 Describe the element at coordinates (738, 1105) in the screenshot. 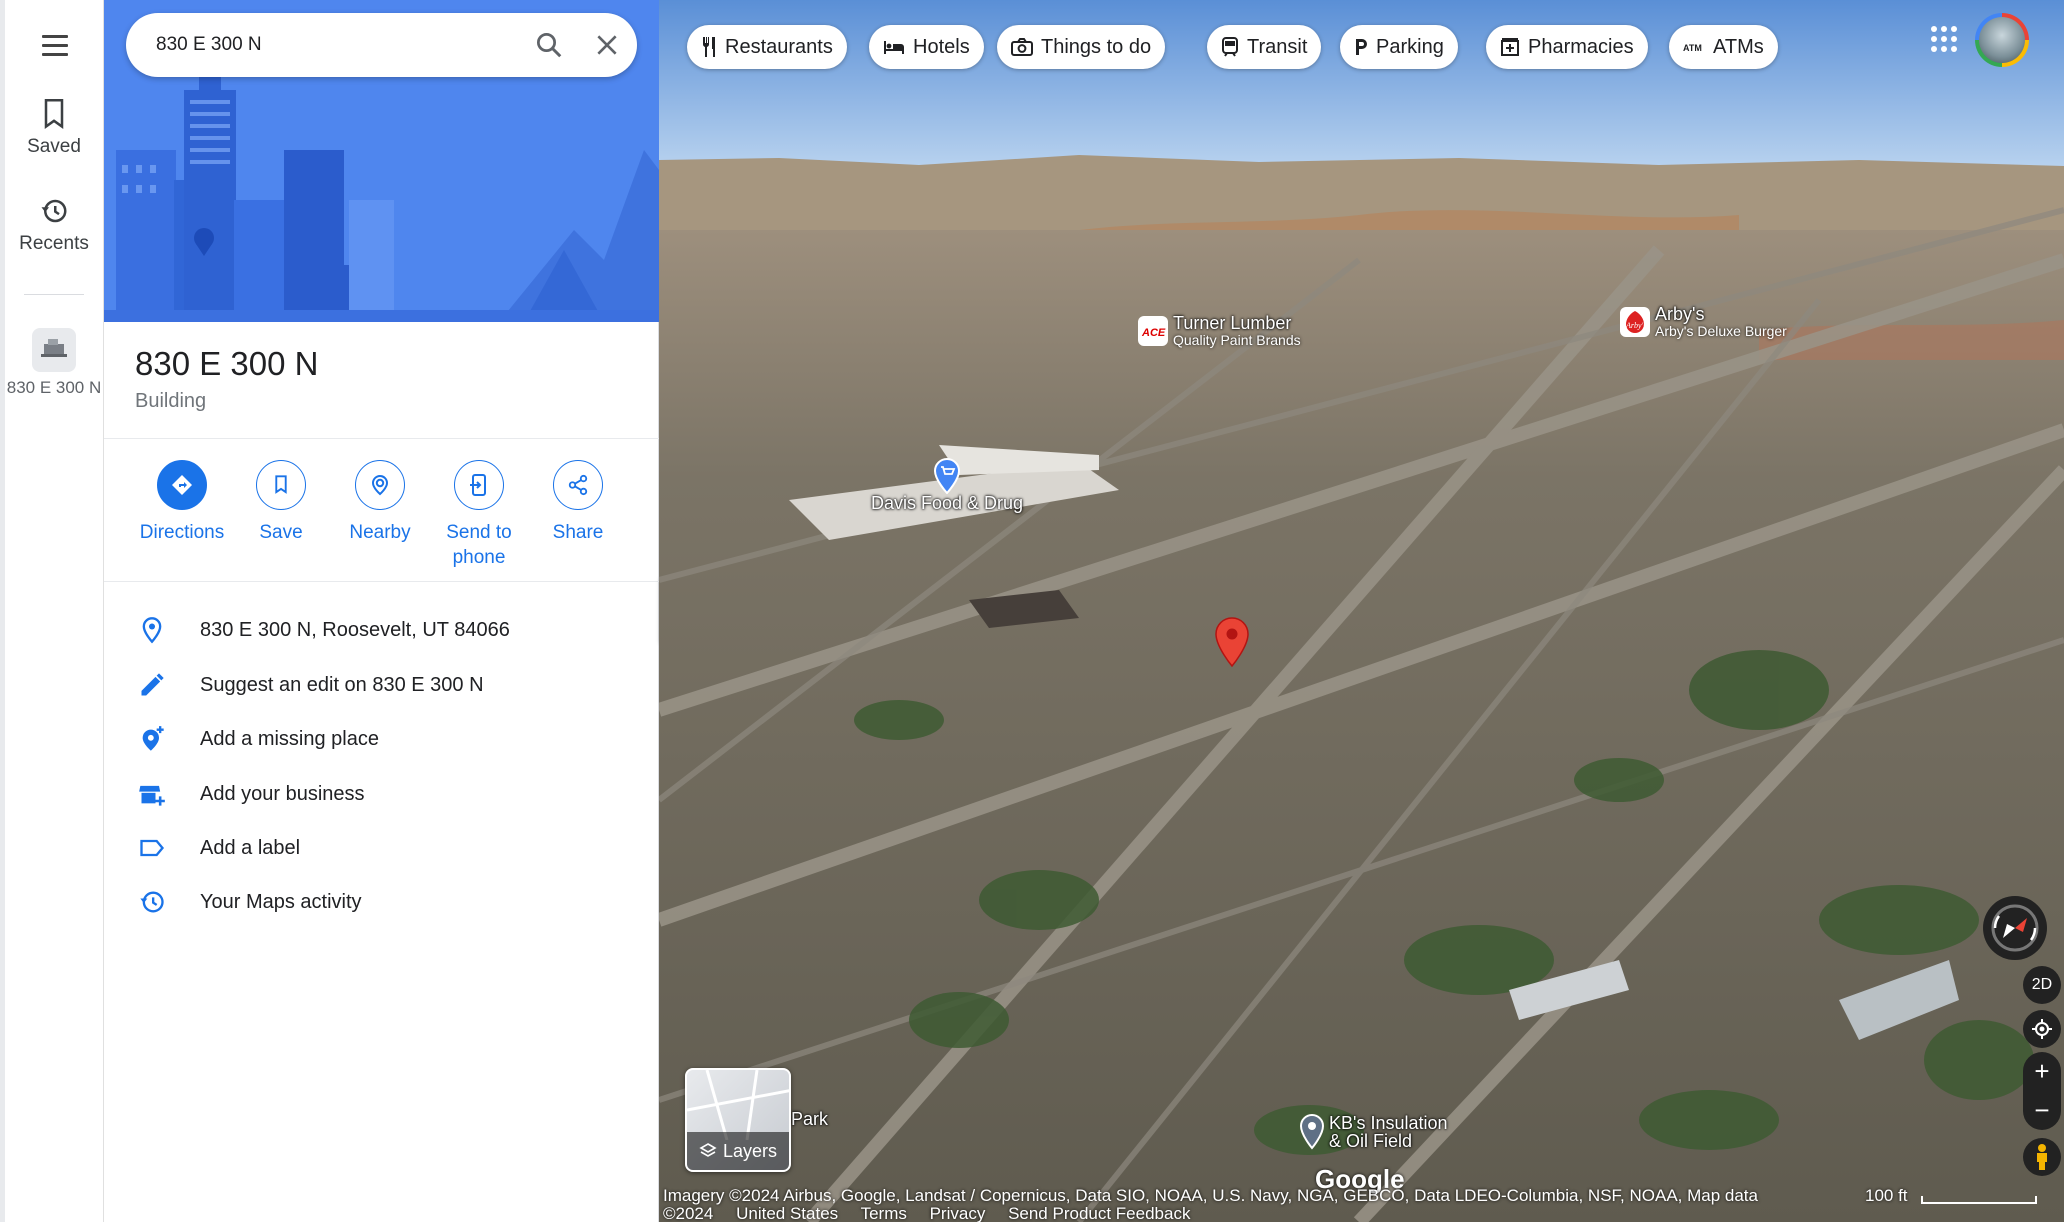

I see `layers-map-preview` at that location.